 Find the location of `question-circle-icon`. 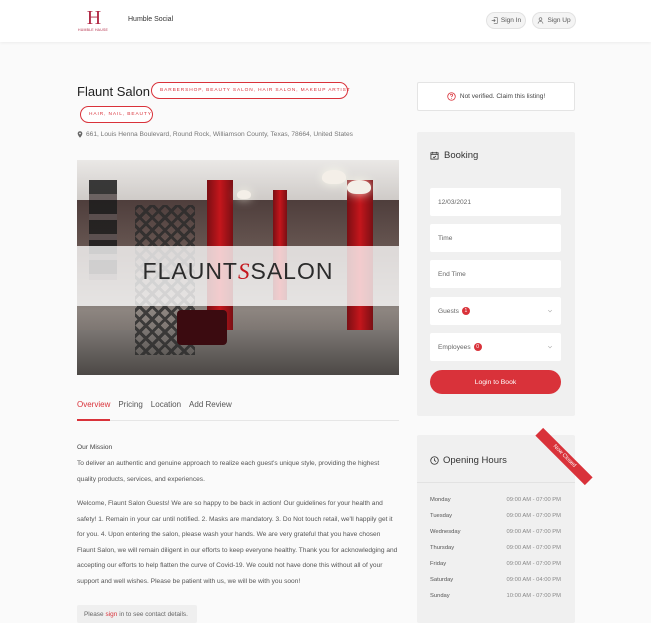

question-circle-icon is located at coordinates (451, 96).